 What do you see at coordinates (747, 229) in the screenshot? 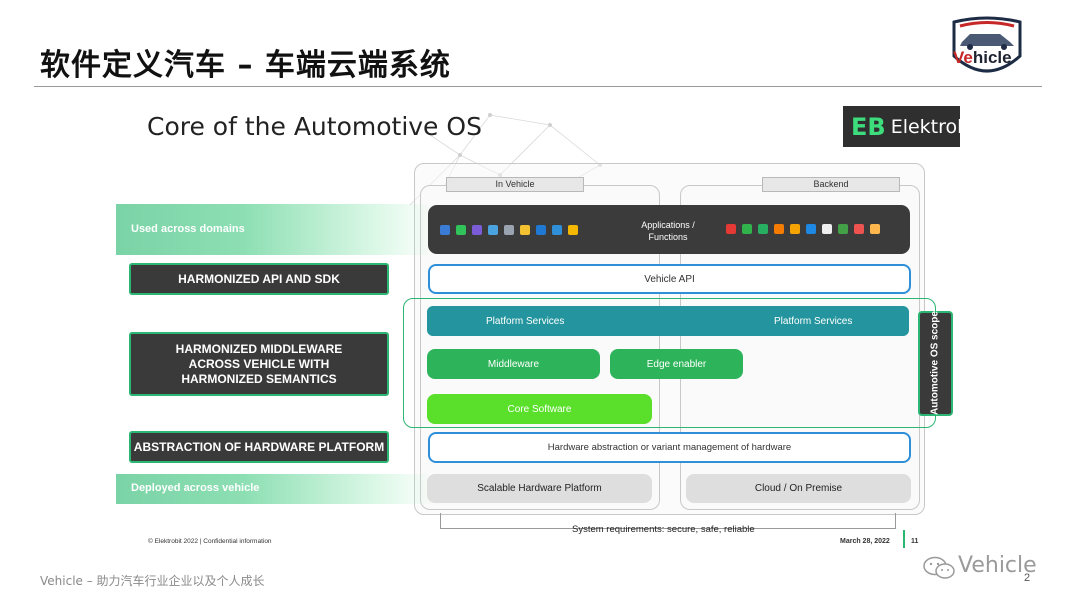
I see `android-icon` at bounding box center [747, 229].